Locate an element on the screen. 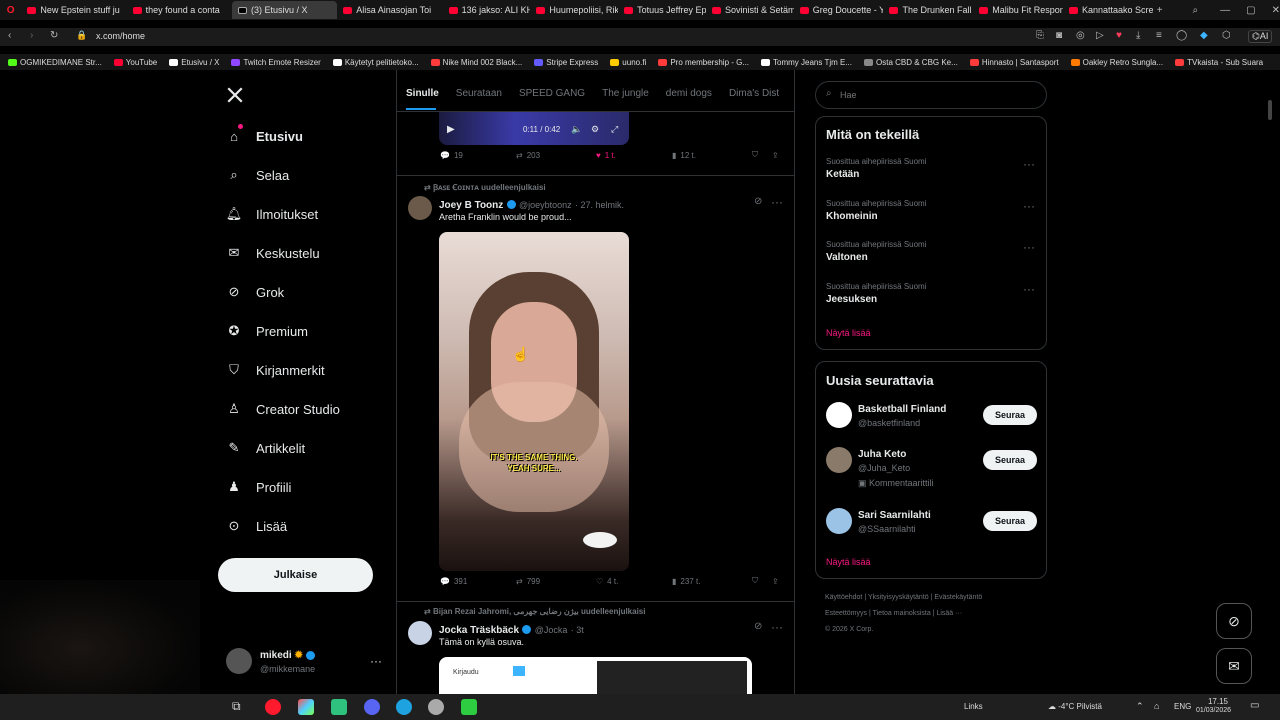 Image resolution: width=1280 pixels, height=720 pixels. spotify-like-taskbar-icon is located at coordinates (339, 707).